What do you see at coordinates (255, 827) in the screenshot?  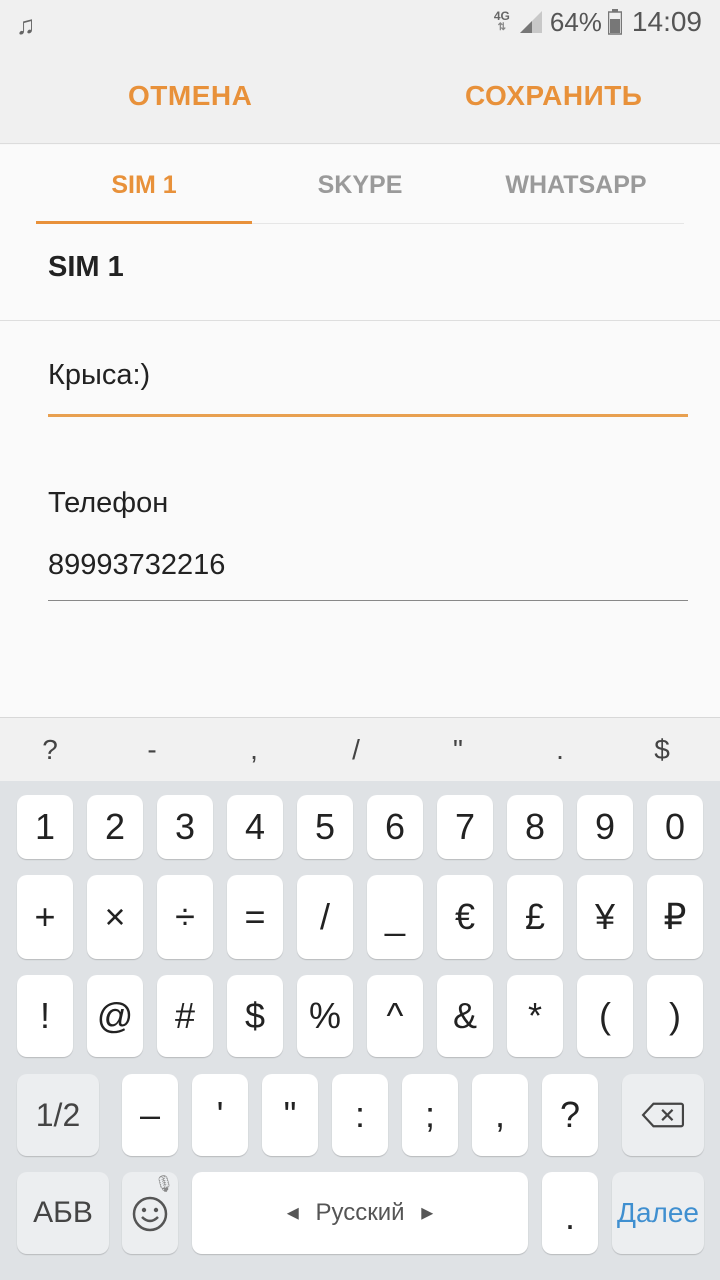 I see `key-4: 4` at bounding box center [255, 827].